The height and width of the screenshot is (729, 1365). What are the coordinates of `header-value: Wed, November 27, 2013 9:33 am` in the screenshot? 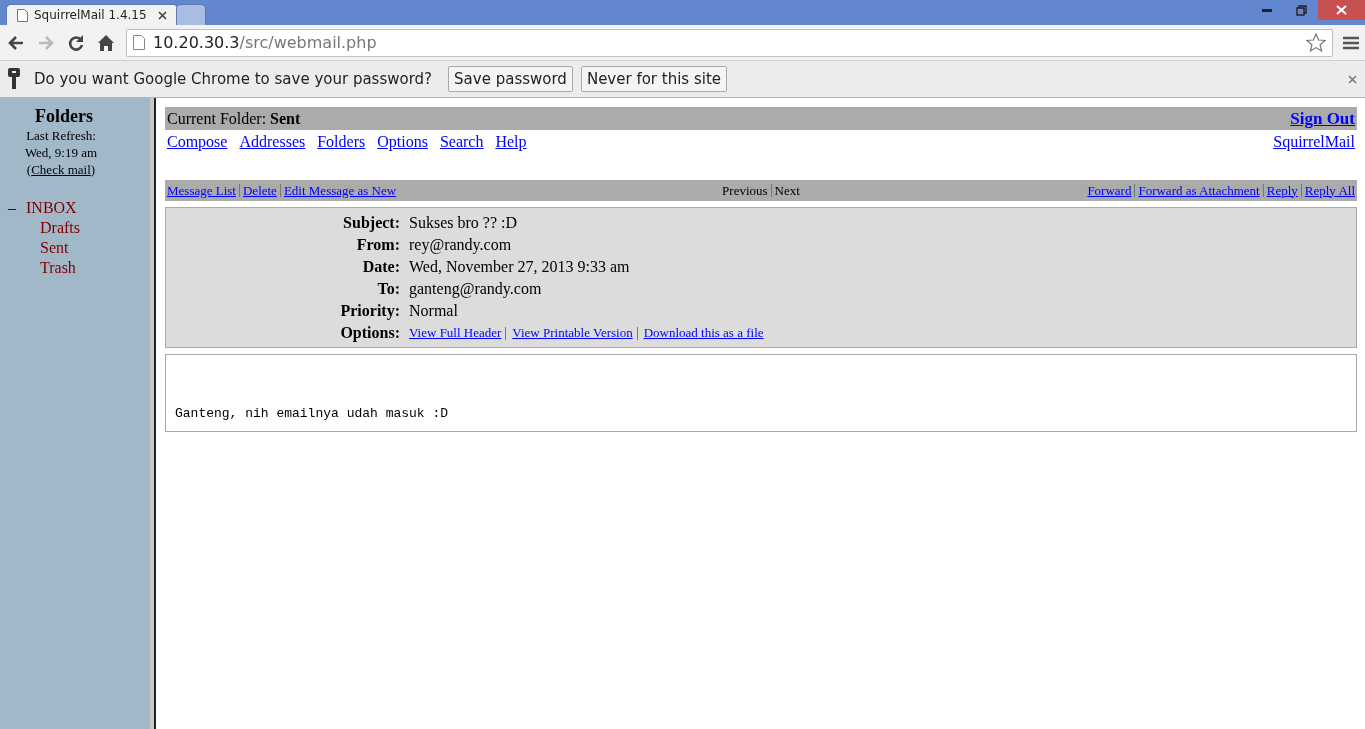 It's located at (520, 267).